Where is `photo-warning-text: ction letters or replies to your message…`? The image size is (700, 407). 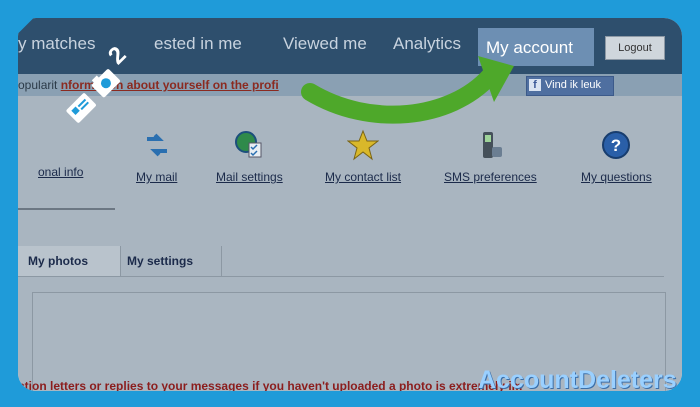 photo-warning-text: ction letters or replies to your message… is located at coordinates (270, 385).